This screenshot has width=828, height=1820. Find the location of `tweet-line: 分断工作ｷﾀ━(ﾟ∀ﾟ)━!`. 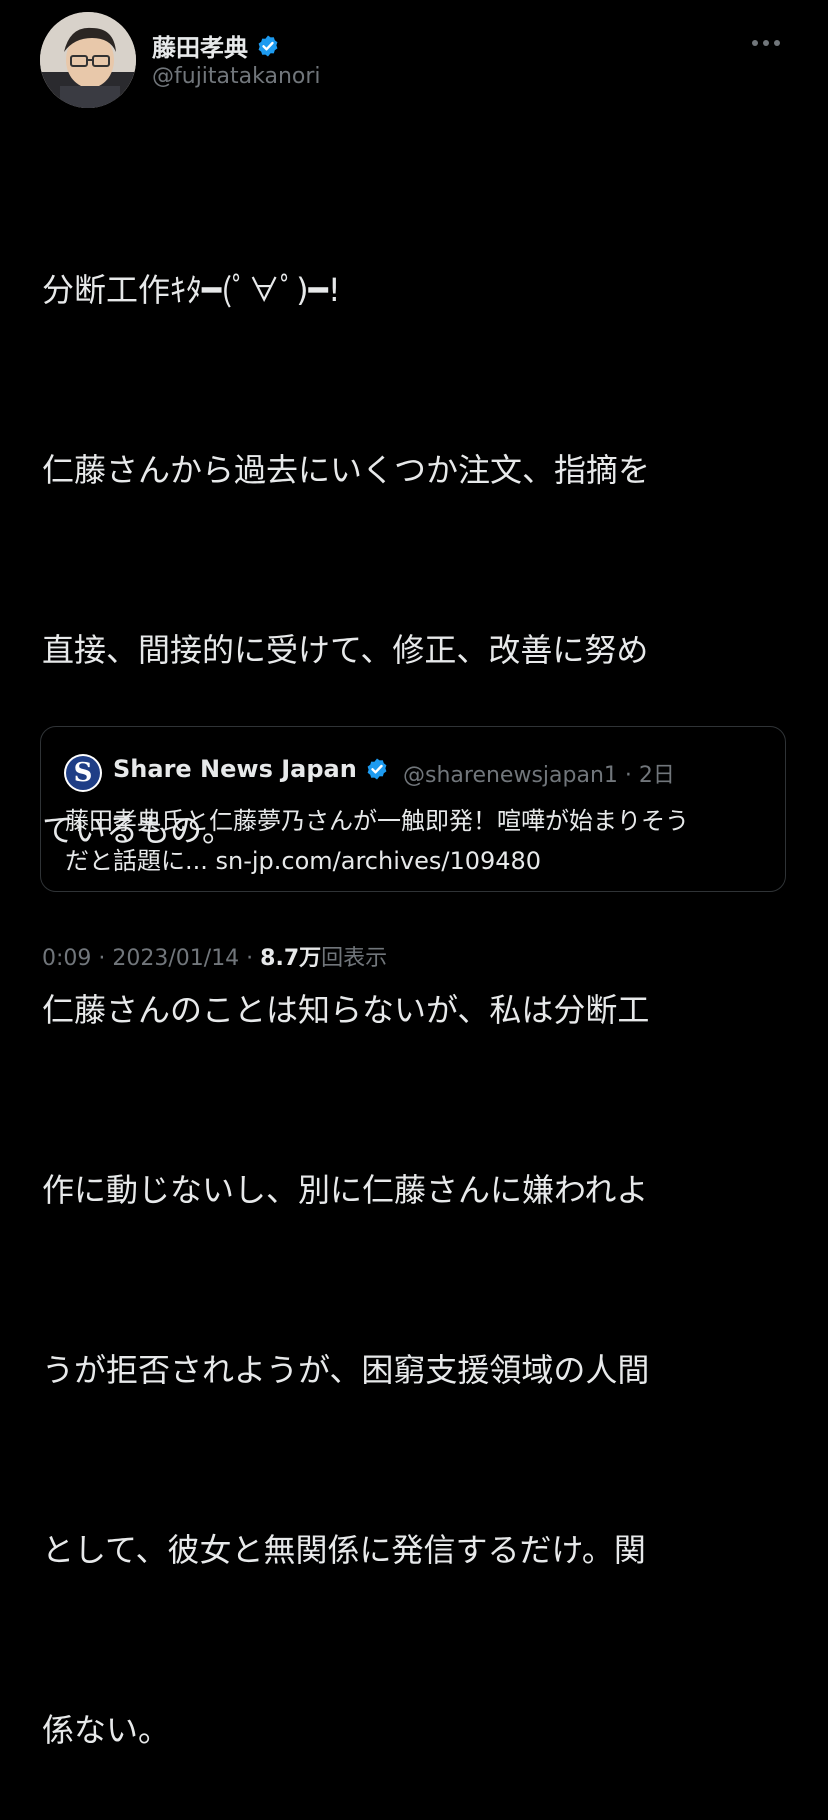

tweet-line: 分断工作ｷﾀ━(ﾟ∀ﾟ)━! is located at coordinates (191, 290).